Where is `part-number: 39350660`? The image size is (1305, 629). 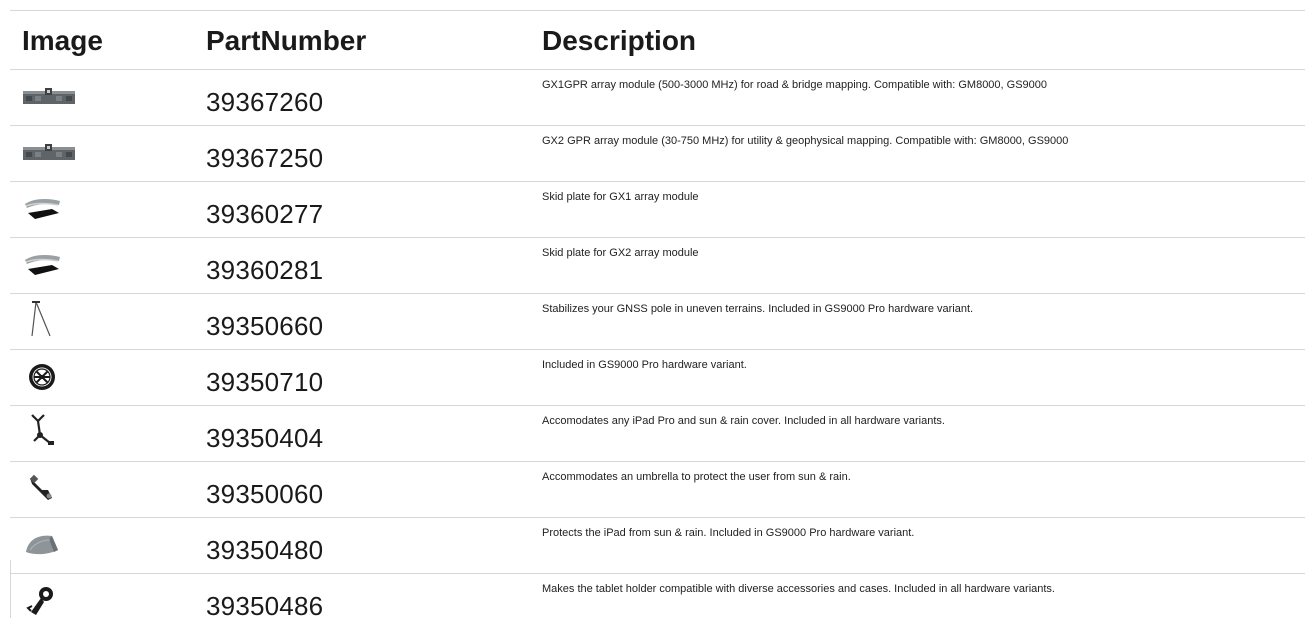
part-number: 39350660 is located at coordinates (265, 326).